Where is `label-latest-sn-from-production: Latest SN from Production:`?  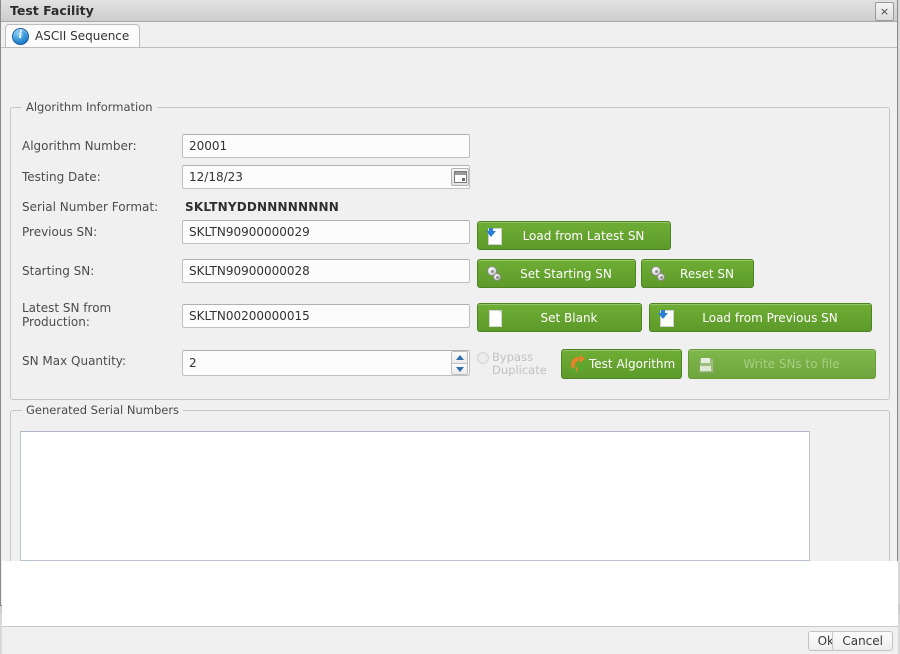 label-latest-sn-from-production: Latest SN from Production: is located at coordinates (67, 315).